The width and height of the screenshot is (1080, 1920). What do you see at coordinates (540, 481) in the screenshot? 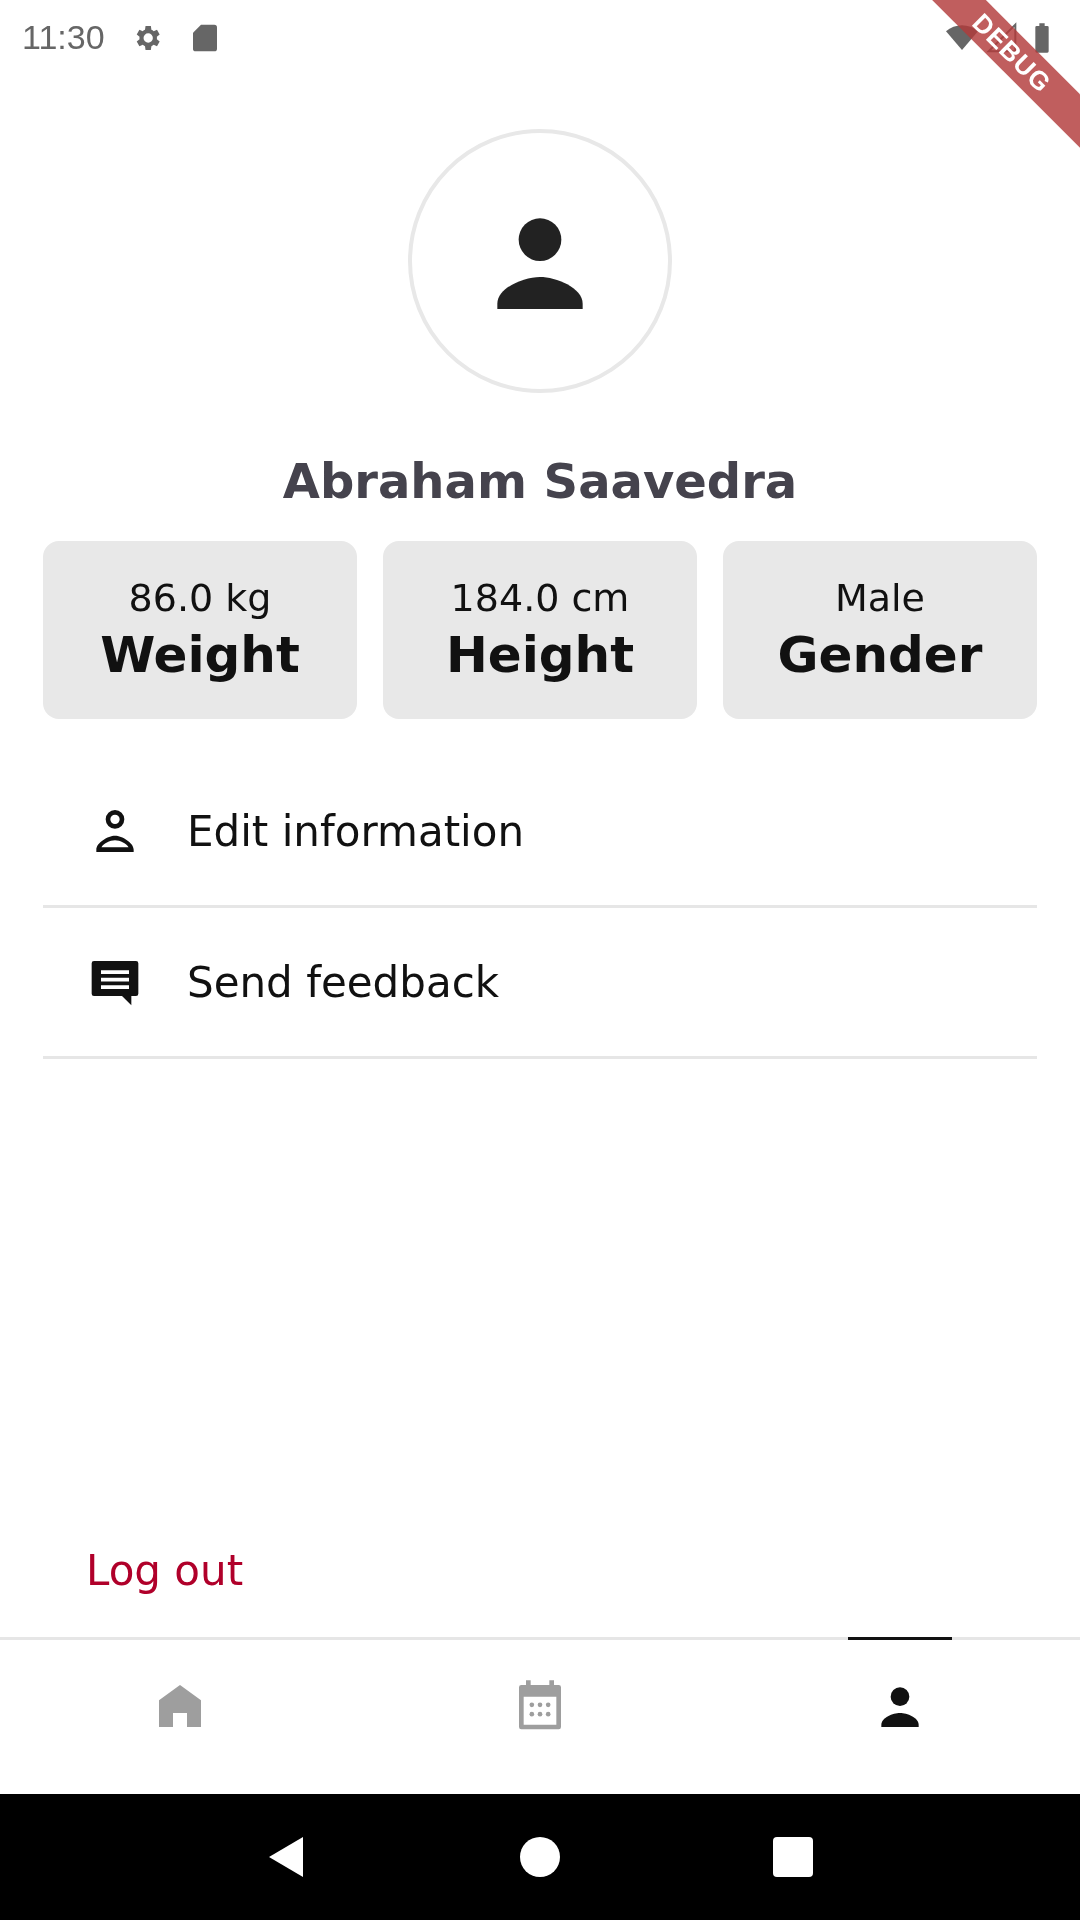
I see `profile-name: Abraham Saavedra` at bounding box center [540, 481].